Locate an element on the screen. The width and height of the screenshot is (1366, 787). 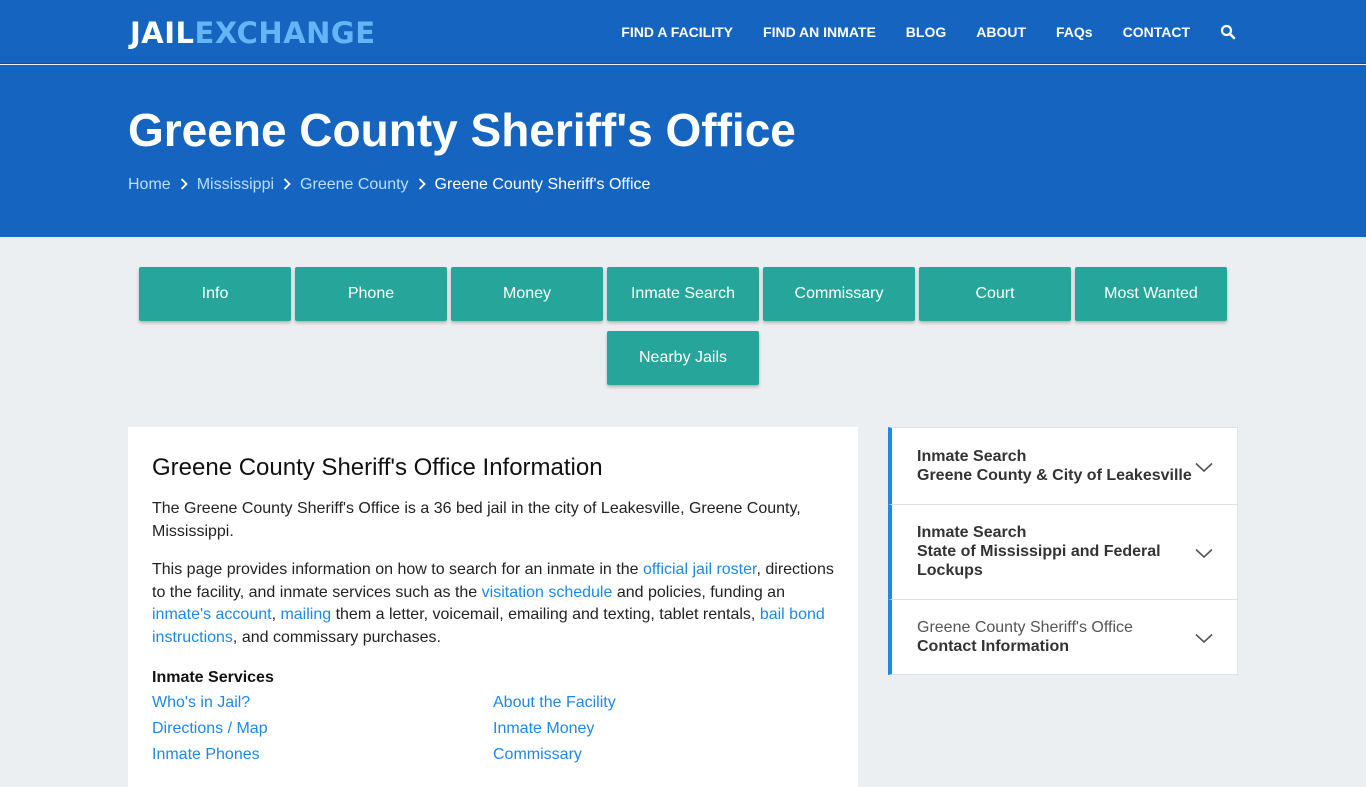
logo-part-jail: JAIL is located at coordinates (162, 33).